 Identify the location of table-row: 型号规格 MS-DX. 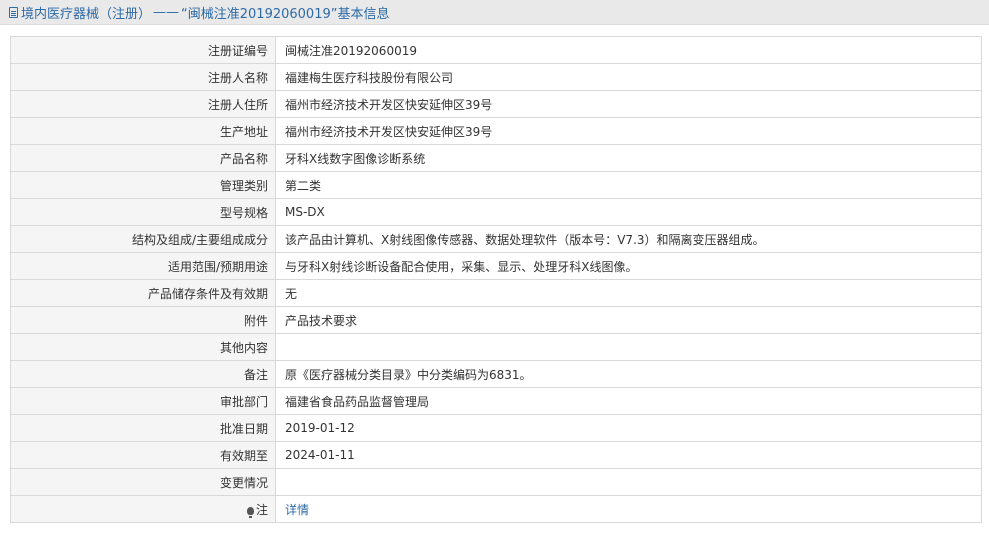
(496, 212).